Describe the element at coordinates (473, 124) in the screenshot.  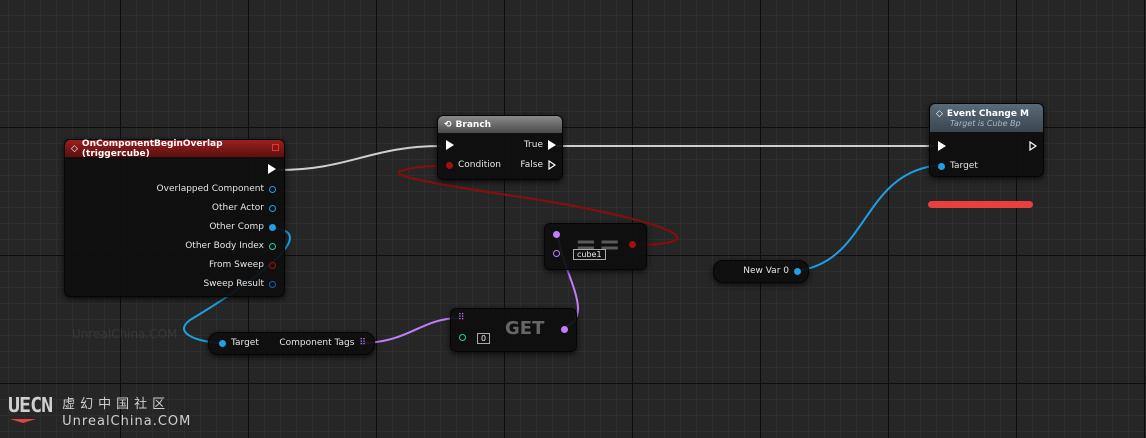
I see `branch-node-title: Branch` at that location.